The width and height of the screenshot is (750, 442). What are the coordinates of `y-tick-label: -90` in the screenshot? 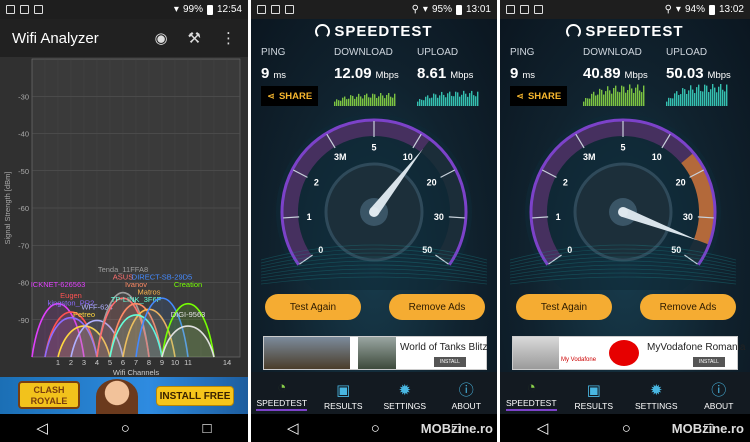 It's located at (23, 320).